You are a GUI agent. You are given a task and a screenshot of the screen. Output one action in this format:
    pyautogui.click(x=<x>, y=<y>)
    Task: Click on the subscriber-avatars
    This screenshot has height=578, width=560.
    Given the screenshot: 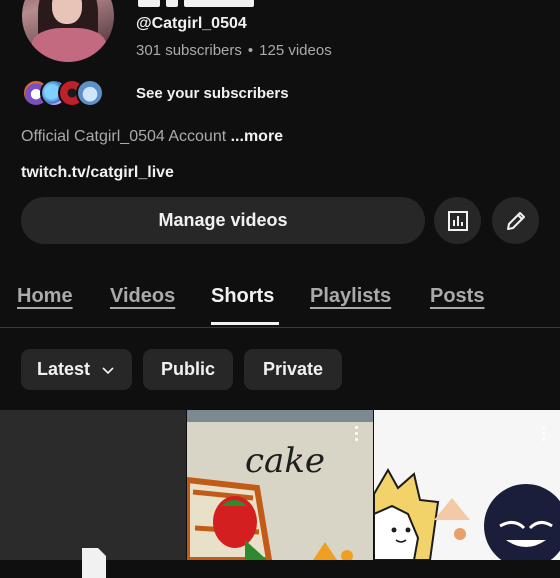 What is the action you would take?
    pyautogui.click(x=63, y=93)
    